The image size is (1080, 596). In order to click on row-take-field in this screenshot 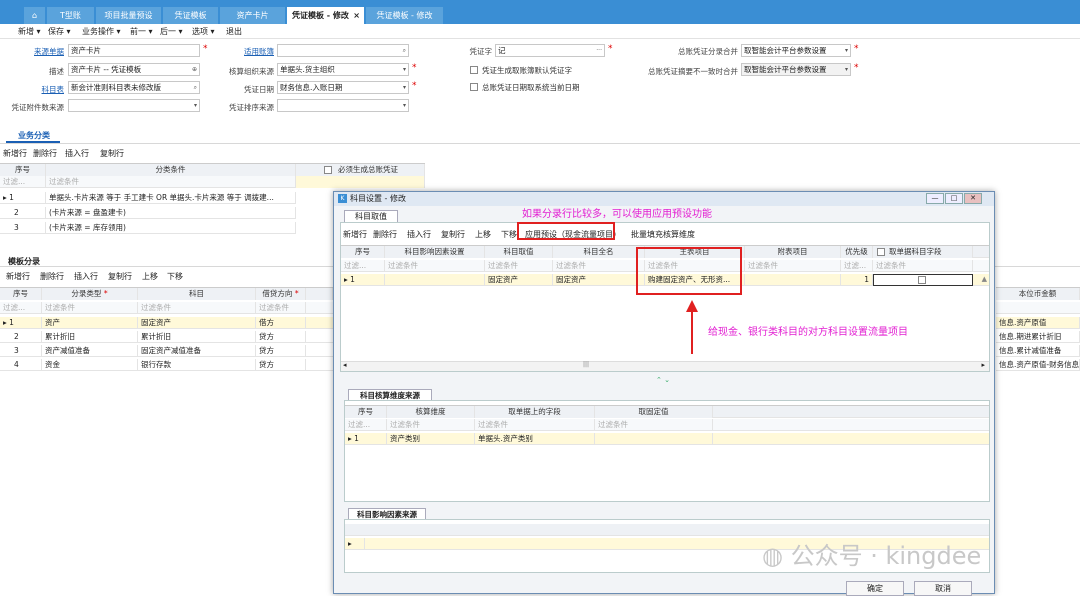, I will do `click(923, 280)`.